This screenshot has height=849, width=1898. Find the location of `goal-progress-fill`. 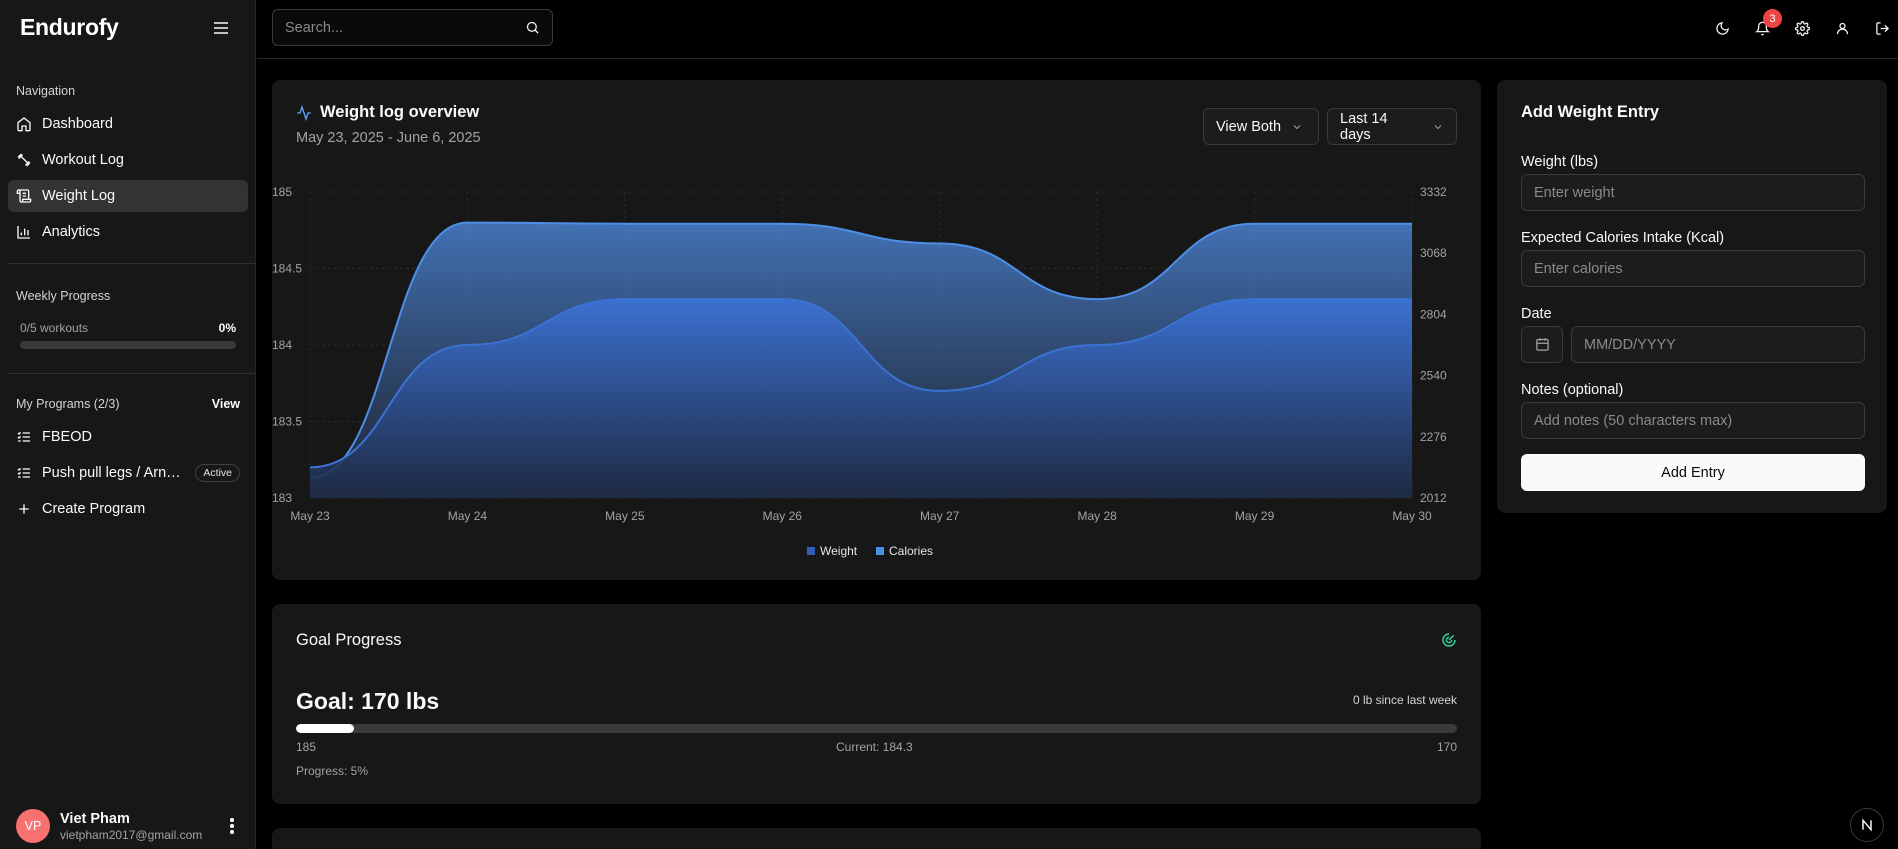

goal-progress-fill is located at coordinates (325, 728).